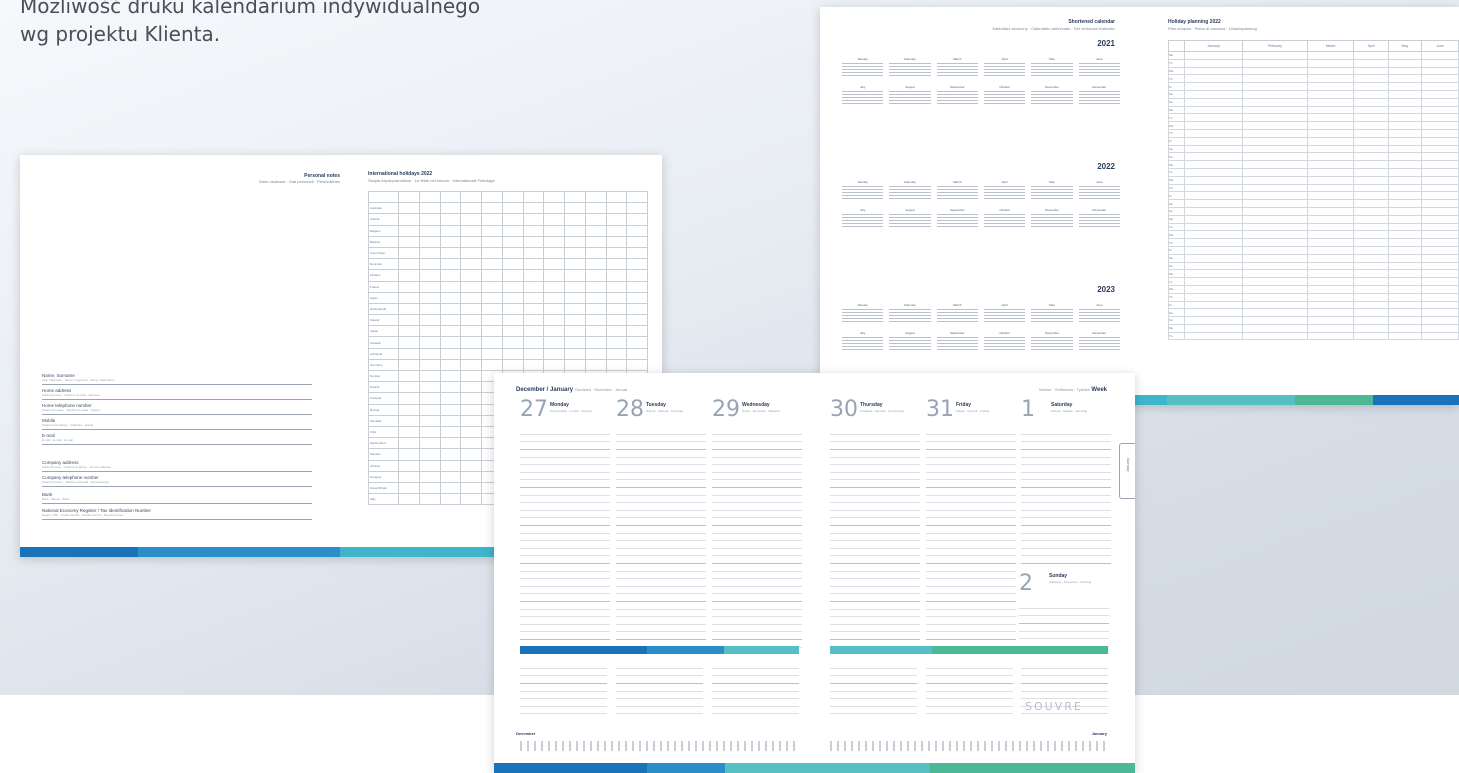 The image size is (1459, 773). What do you see at coordinates (508, 331) in the screenshot?
I see `table-row: Japan` at bounding box center [508, 331].